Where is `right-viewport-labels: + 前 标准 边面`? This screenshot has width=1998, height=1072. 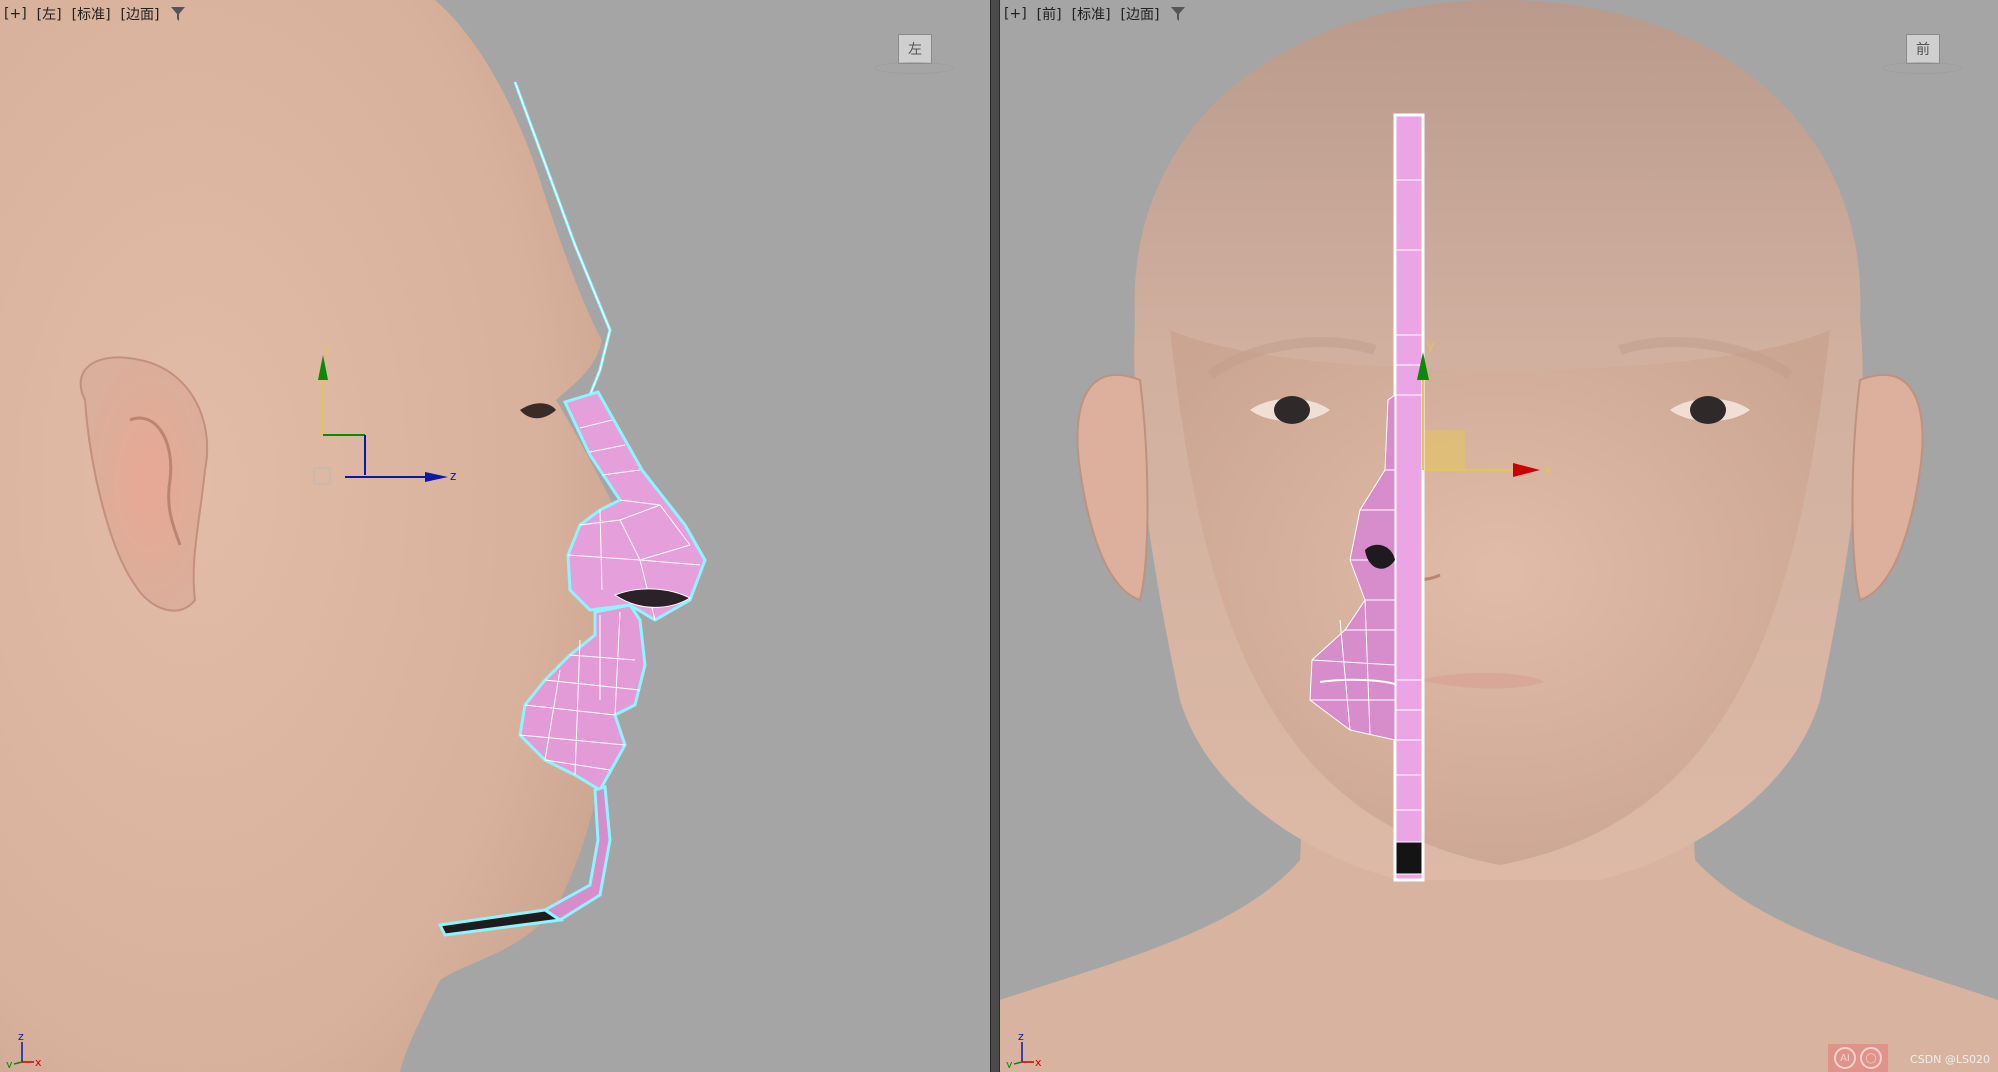 right-viewport-labels: + 前 标准 边面 is located at coordinates (1095, 14).